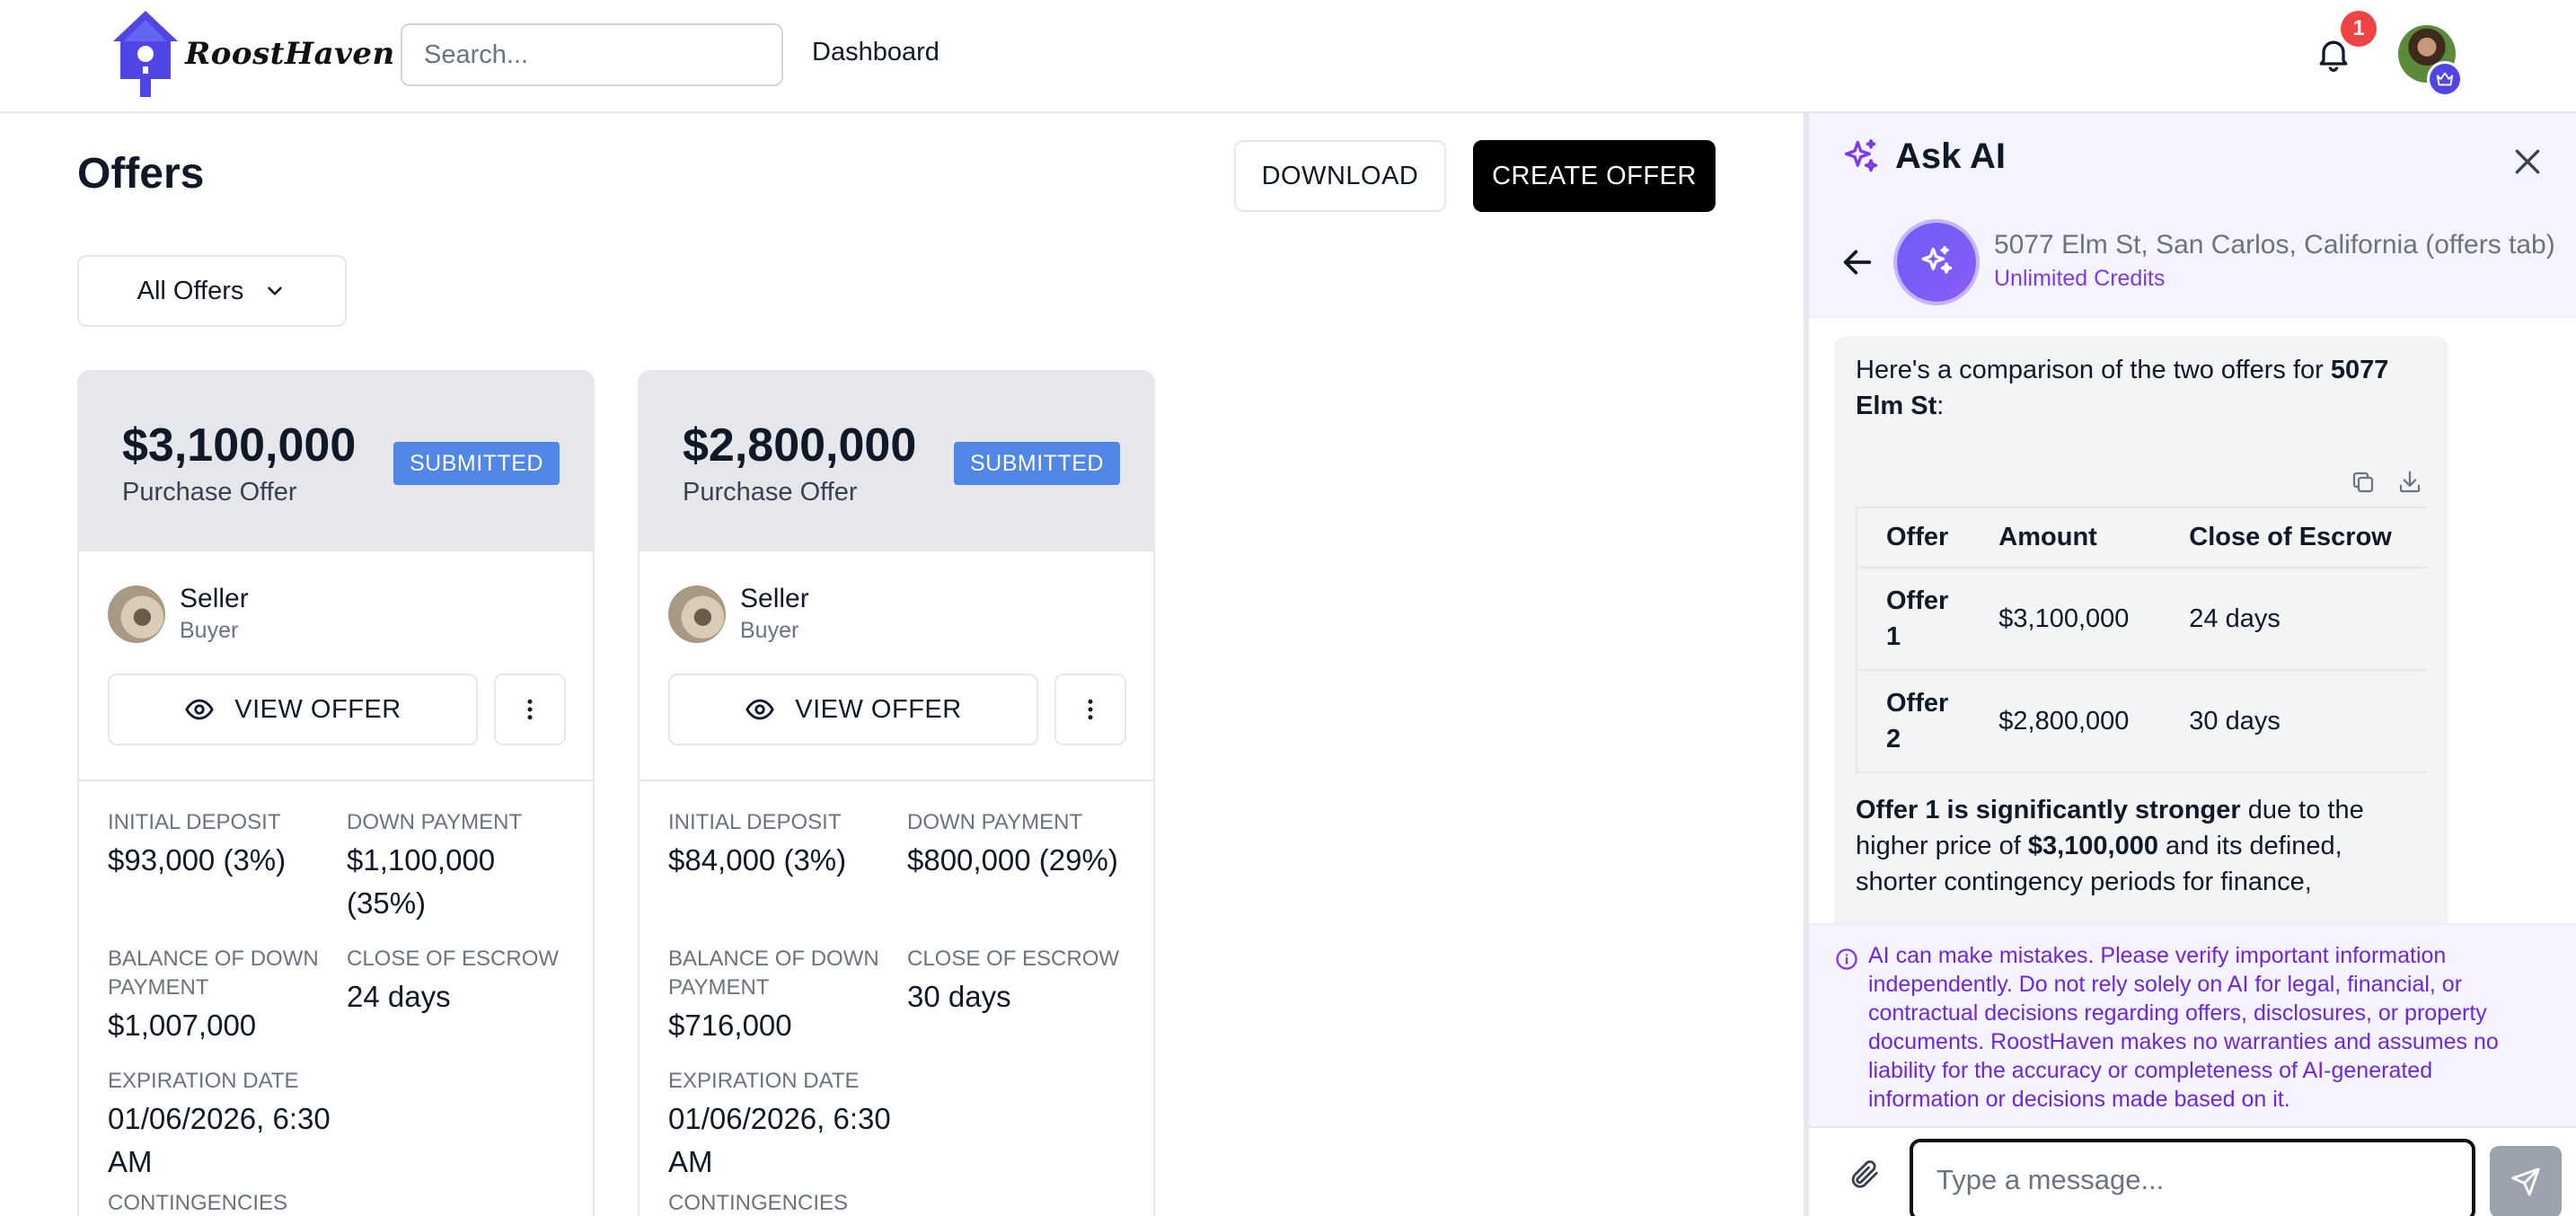 The image size is (2576, 1216). I want to click on chevron-down-icon, so click(275, 290).